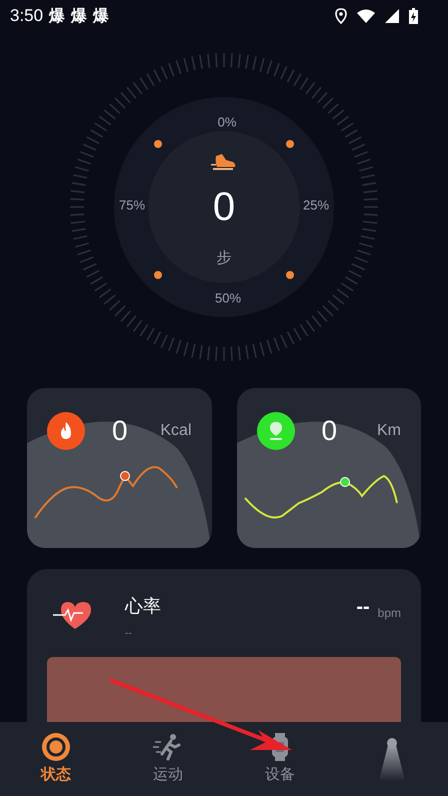  Describe the element at coordinates (366, 16) in the screenshot. I see `wifi-icon` at that location.